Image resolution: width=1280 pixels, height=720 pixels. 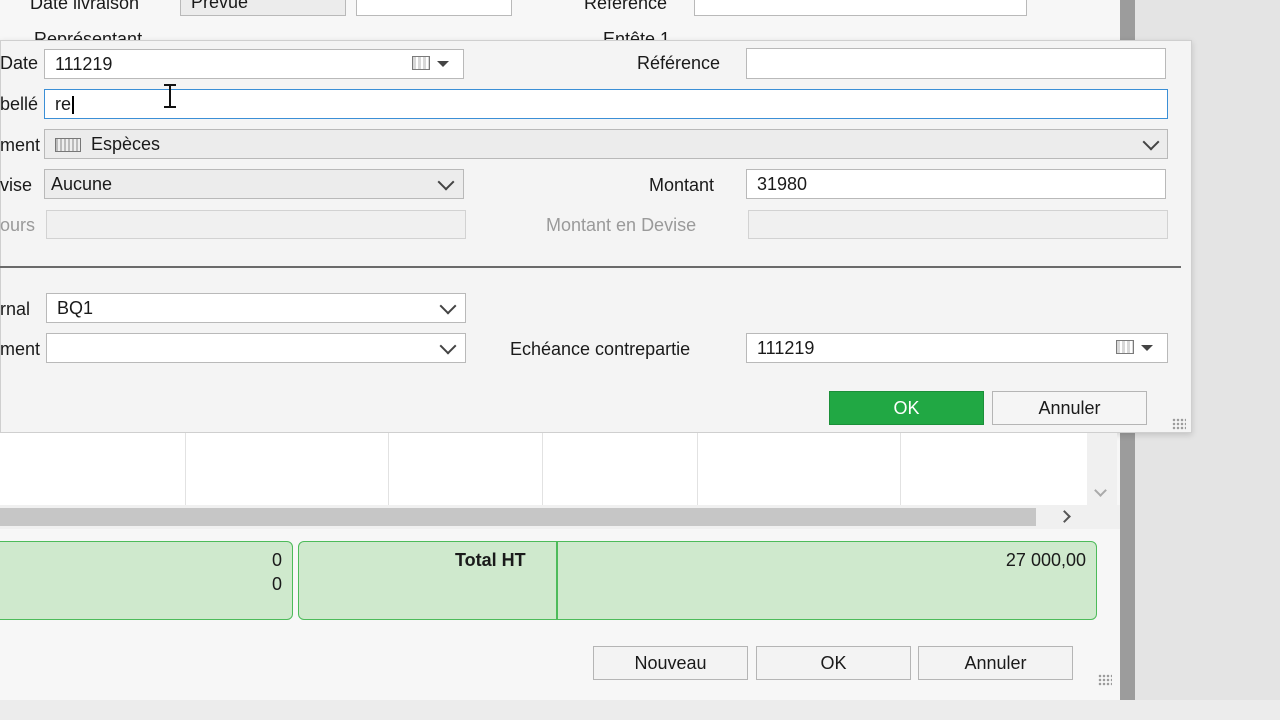 What do you see at coordinates (786, 348) in the screenshot?
I see `echeance-value: 111219` at bounding box center [786, 348].